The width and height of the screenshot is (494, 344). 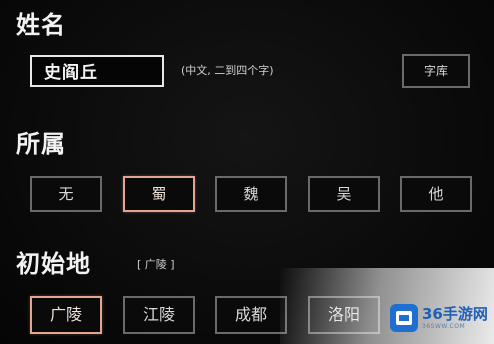 What do you see at coordinates (66, 315) in the screenshot?
I see `origin-option-guangling: 广陵` at bounding box center [66, 315].